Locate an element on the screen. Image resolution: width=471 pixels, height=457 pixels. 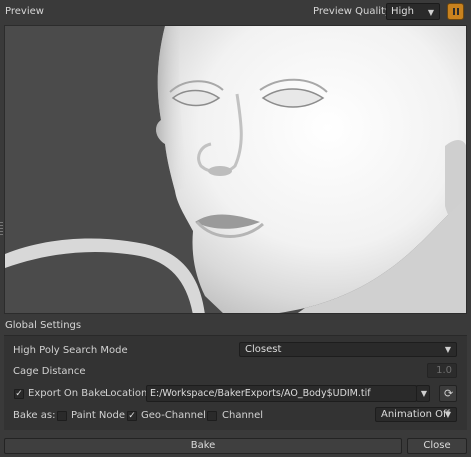
location-label: Location is located at coordinates (126, 393).